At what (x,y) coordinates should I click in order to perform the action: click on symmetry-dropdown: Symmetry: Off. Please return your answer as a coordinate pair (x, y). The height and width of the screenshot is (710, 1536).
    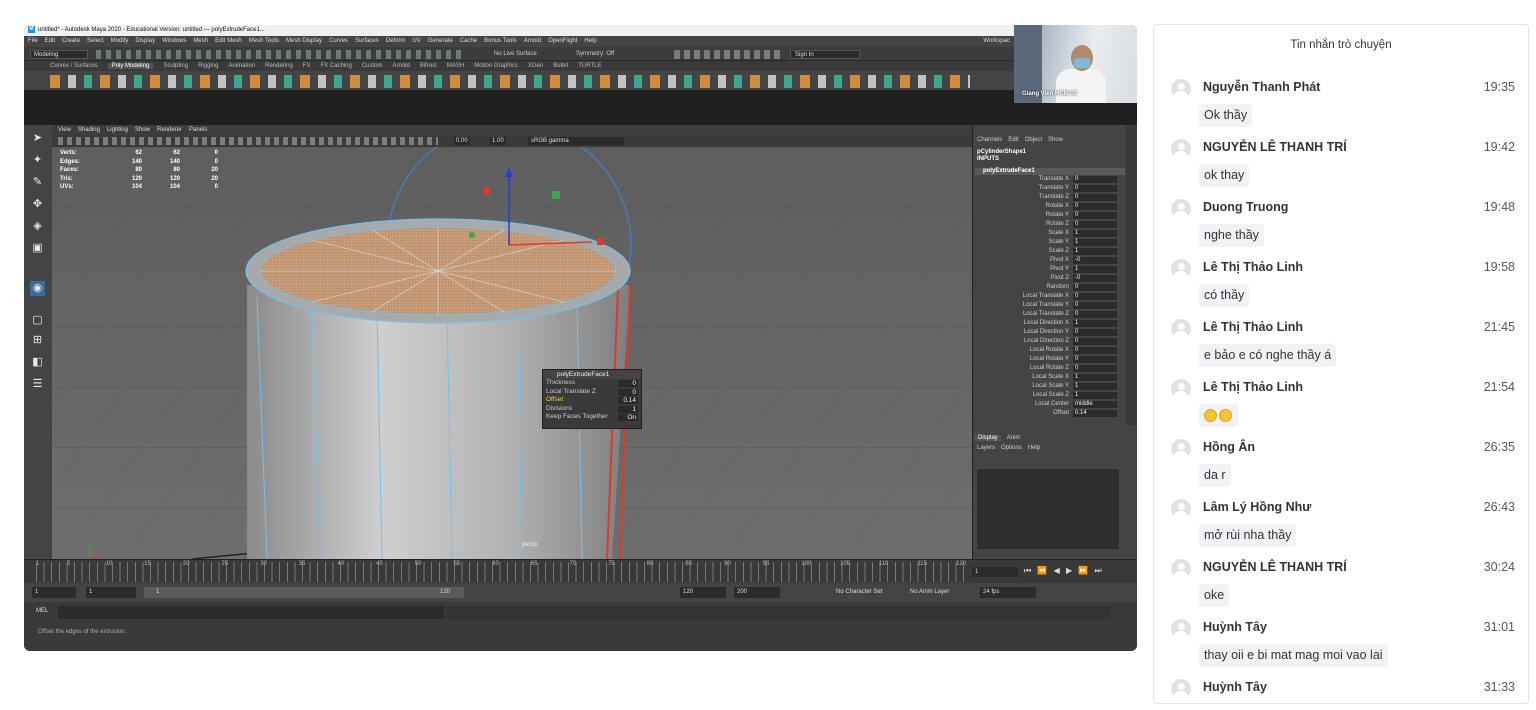
    Looking at the image, I should click on (595, 54).